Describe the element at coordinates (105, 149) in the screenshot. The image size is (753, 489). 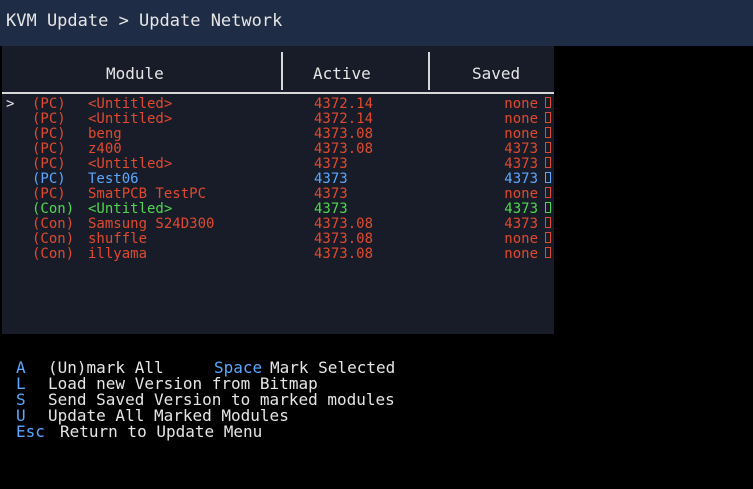
I see `module-name: z400` at that location.